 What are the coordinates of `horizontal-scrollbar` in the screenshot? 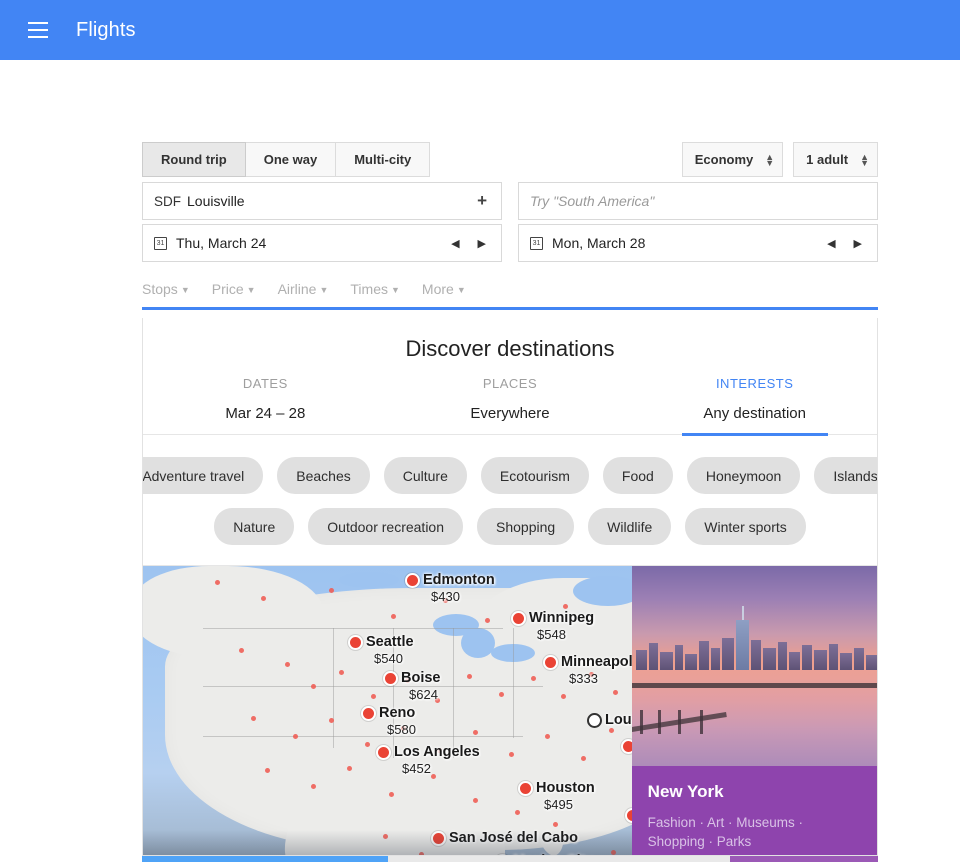 It's located at (510, 859).